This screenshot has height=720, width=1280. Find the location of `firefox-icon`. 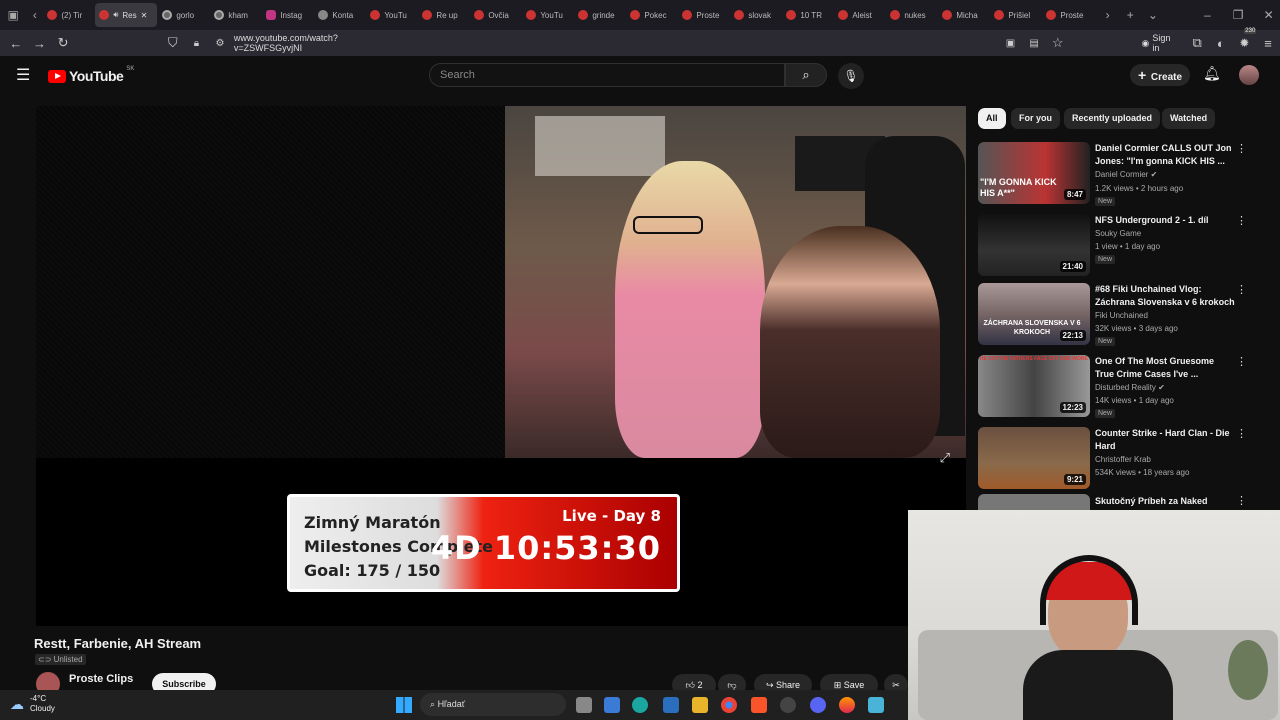

firefox-icon is located at coordinates (847, 705).